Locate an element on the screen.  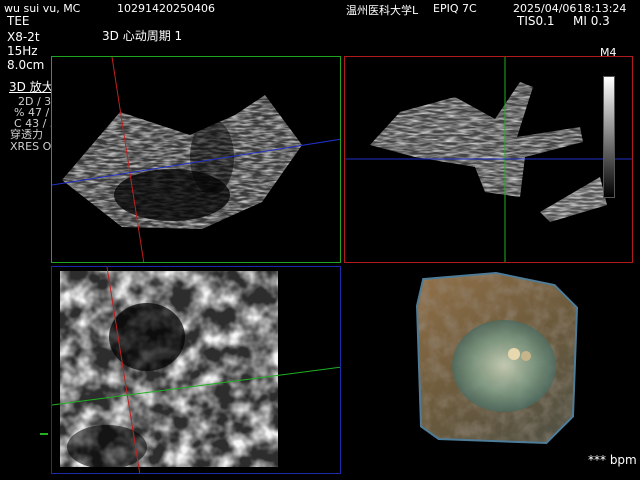
penetration-label: 穿透力 is located at coordinates (26, 134).